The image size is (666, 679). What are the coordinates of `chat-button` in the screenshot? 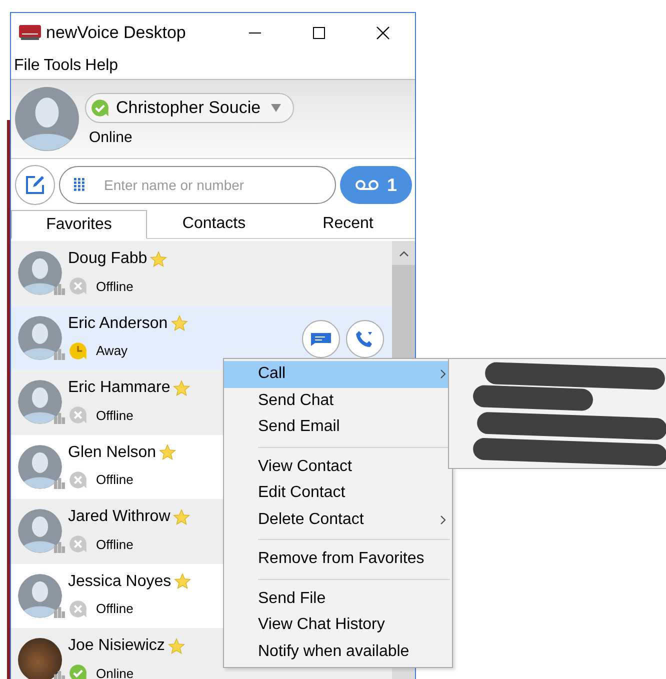 It's located at (321, 339).